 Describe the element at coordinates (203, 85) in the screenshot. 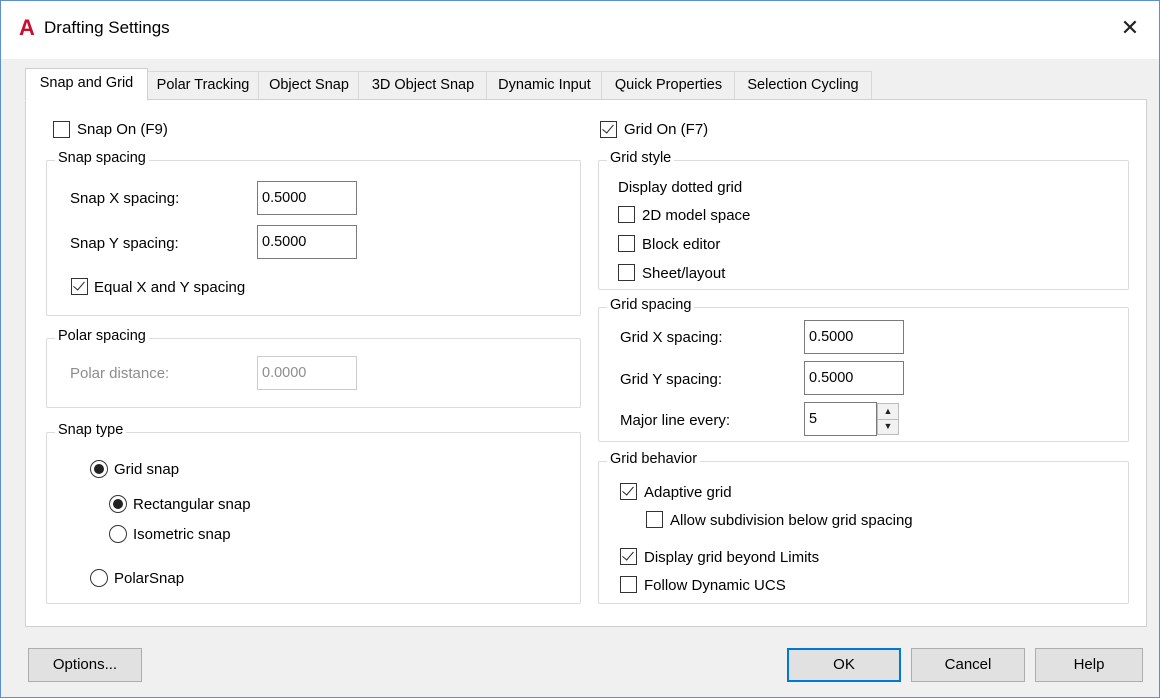

I see `tab-polar-tracking: Polar Tracking` at that location.